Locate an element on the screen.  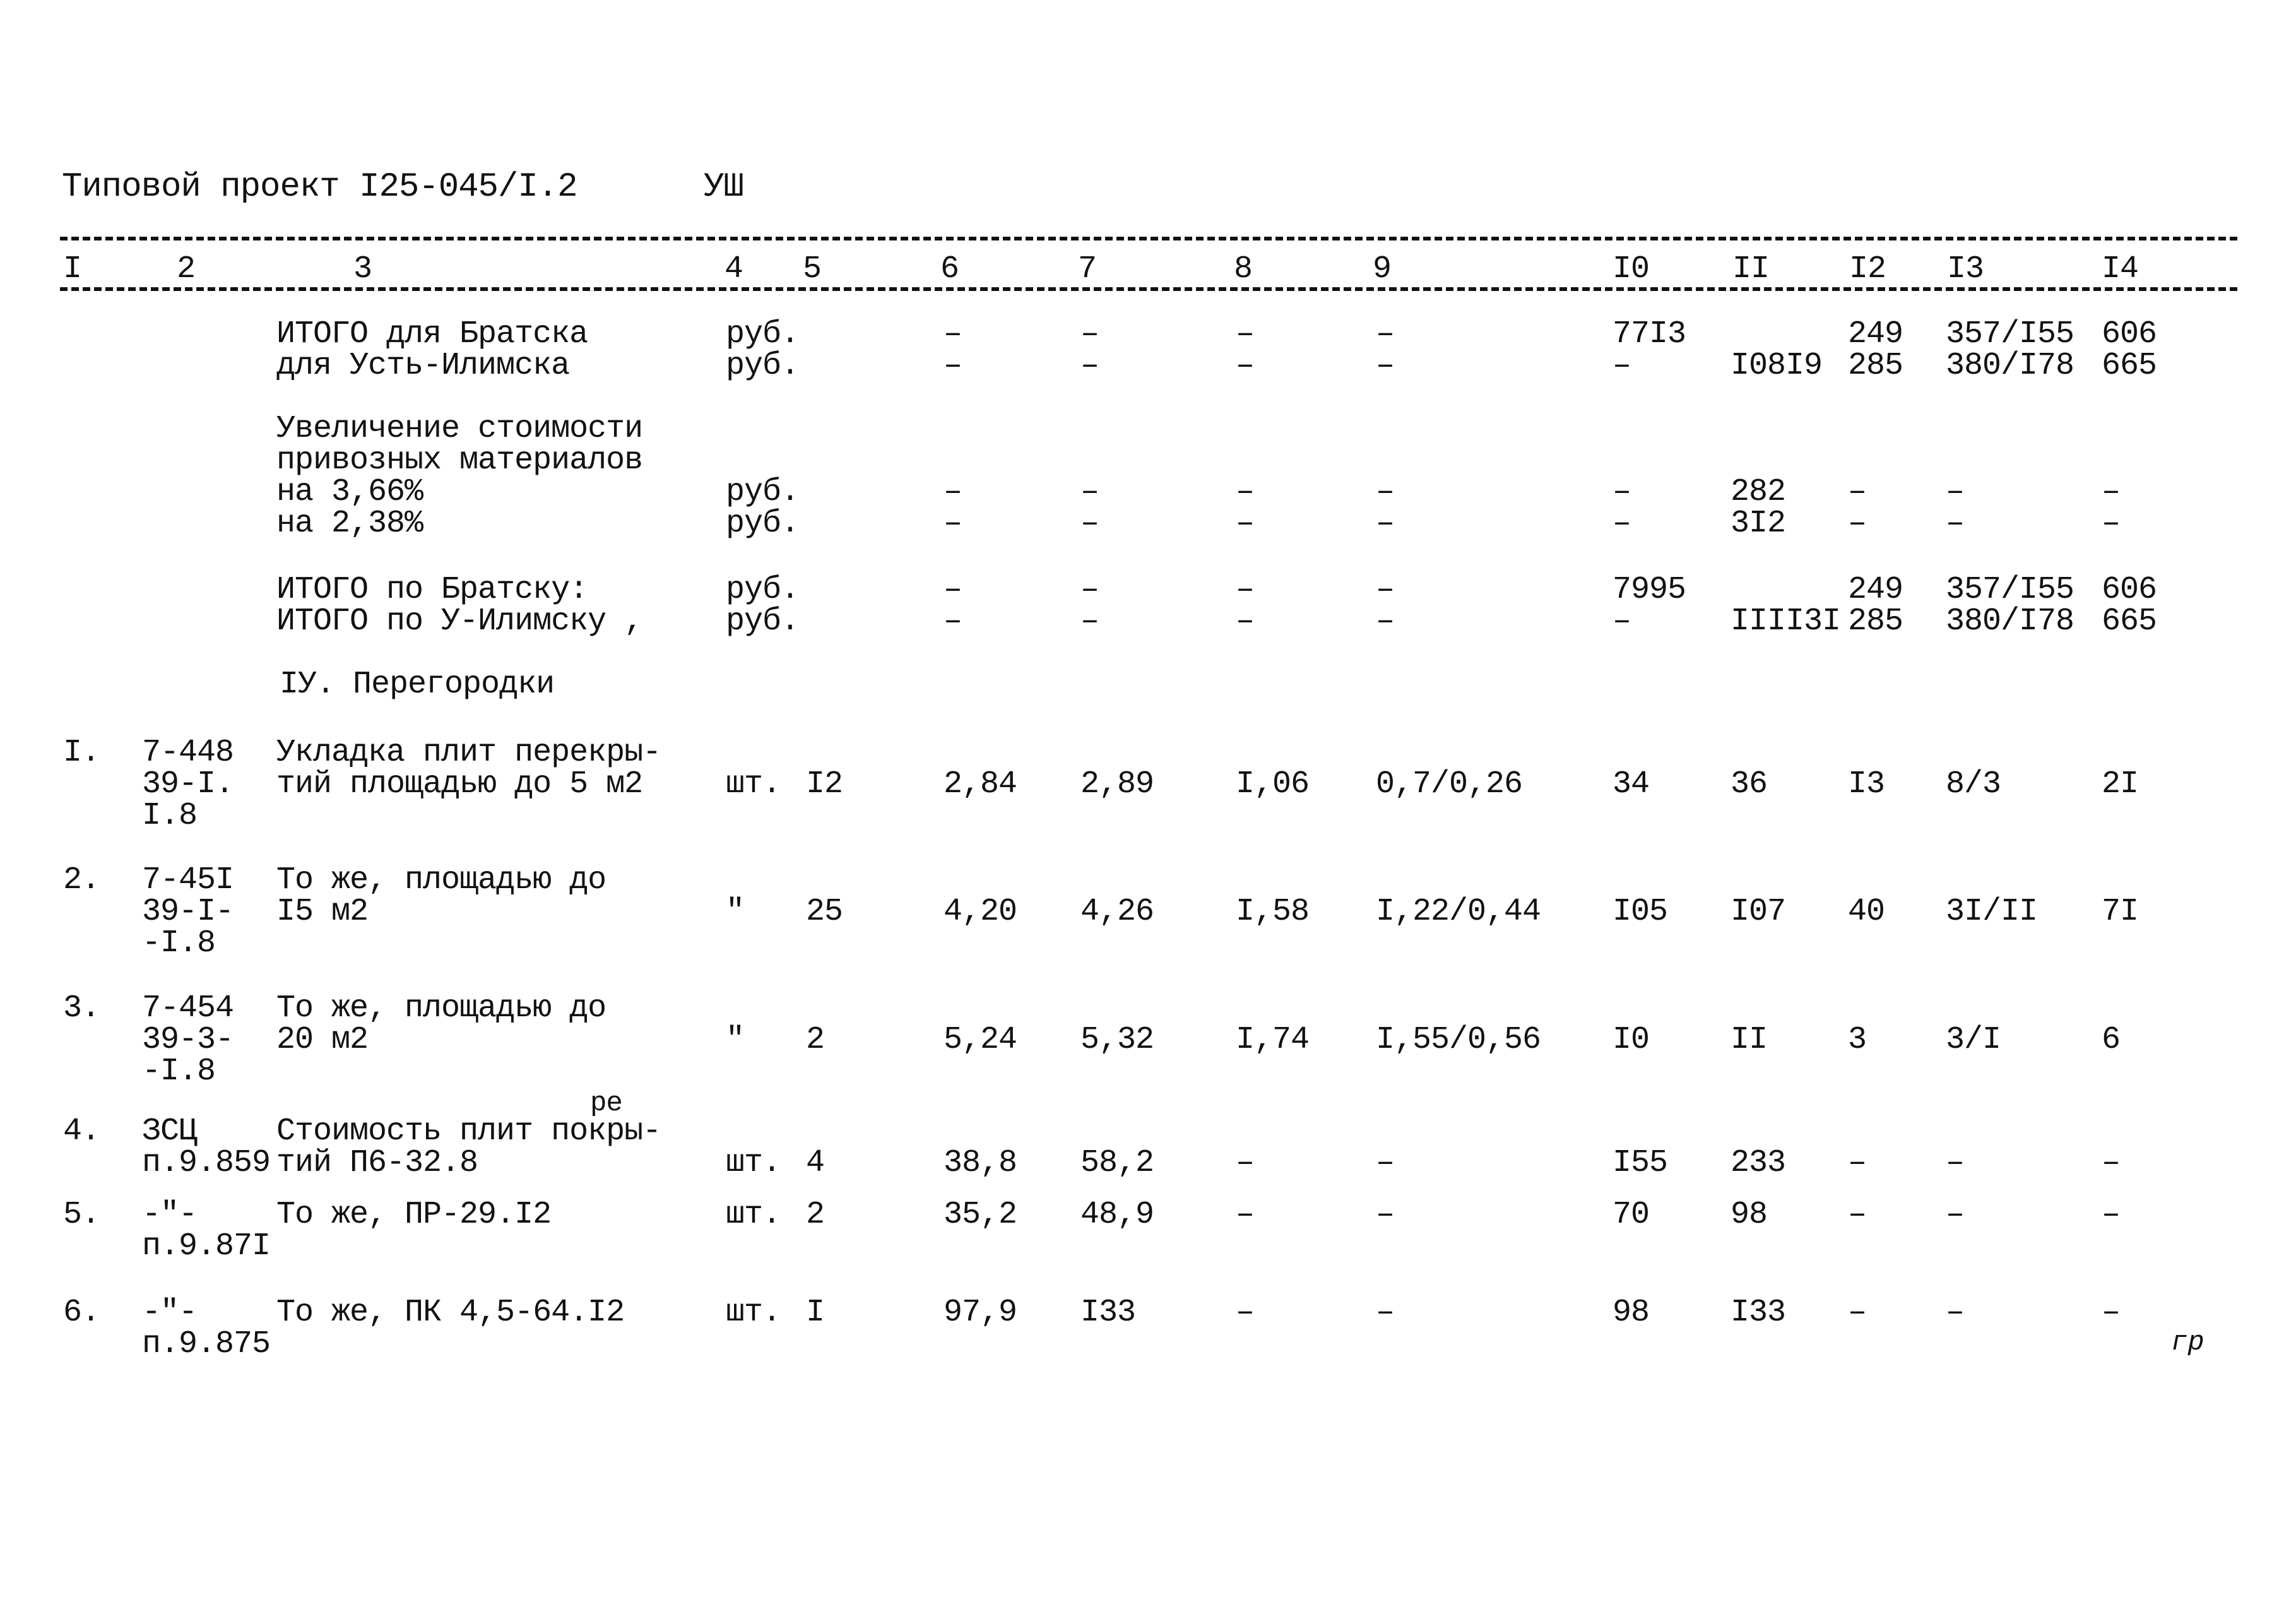
cell-c11: 36 is located at coordinates (1749, 784).